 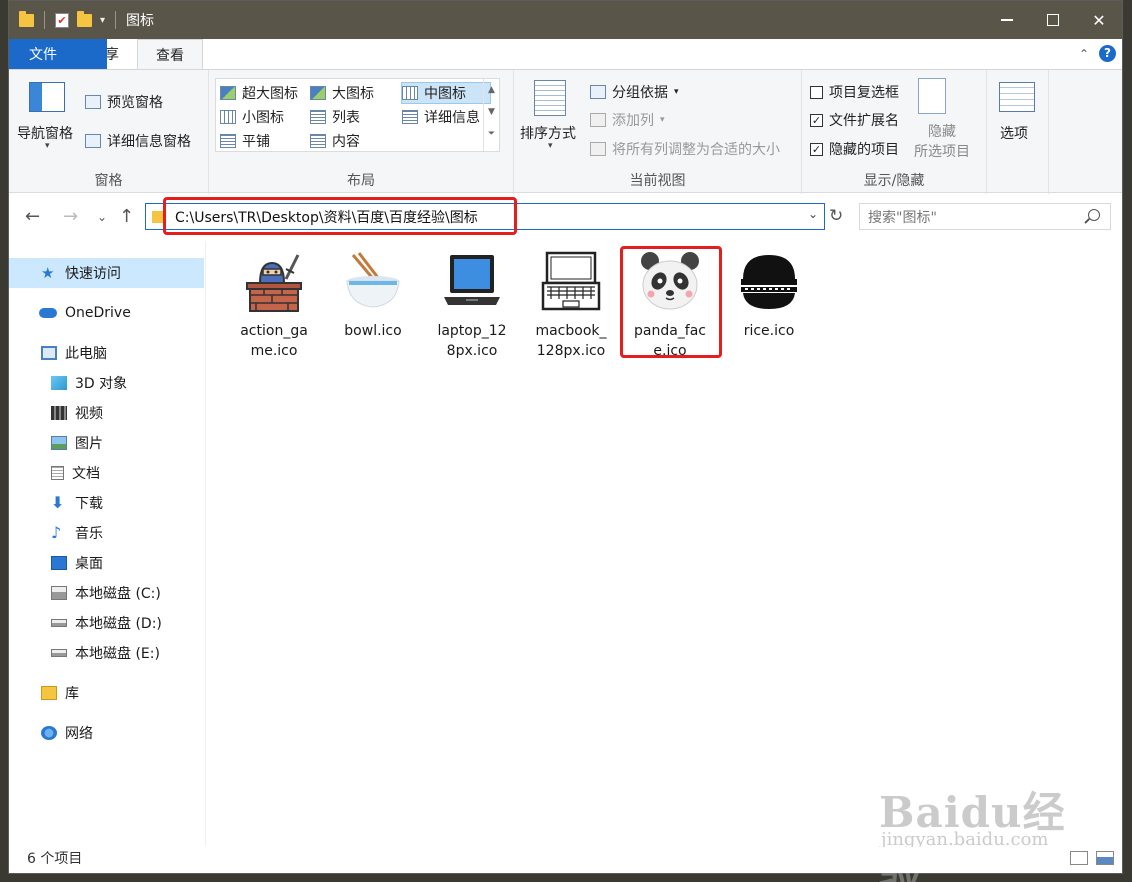 I want to click on details-pane-button: 详细信息窗格, so click(x=138, y=141).